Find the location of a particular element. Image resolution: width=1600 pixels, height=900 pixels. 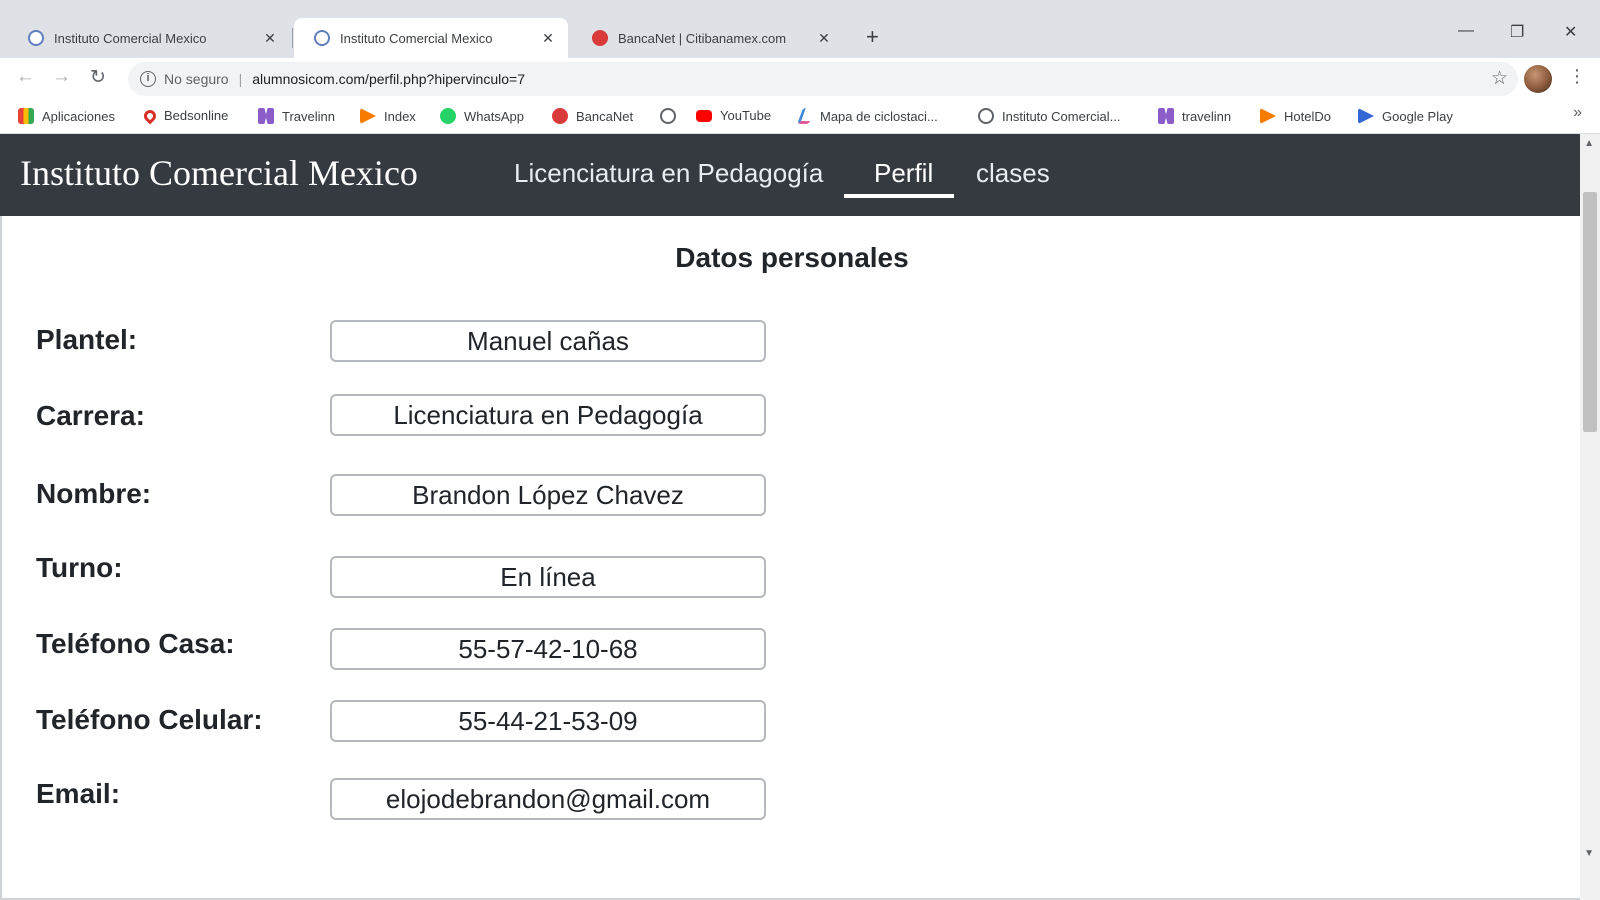

bookmark-travelinn: Travelinn is located at coordinates (296, 116).